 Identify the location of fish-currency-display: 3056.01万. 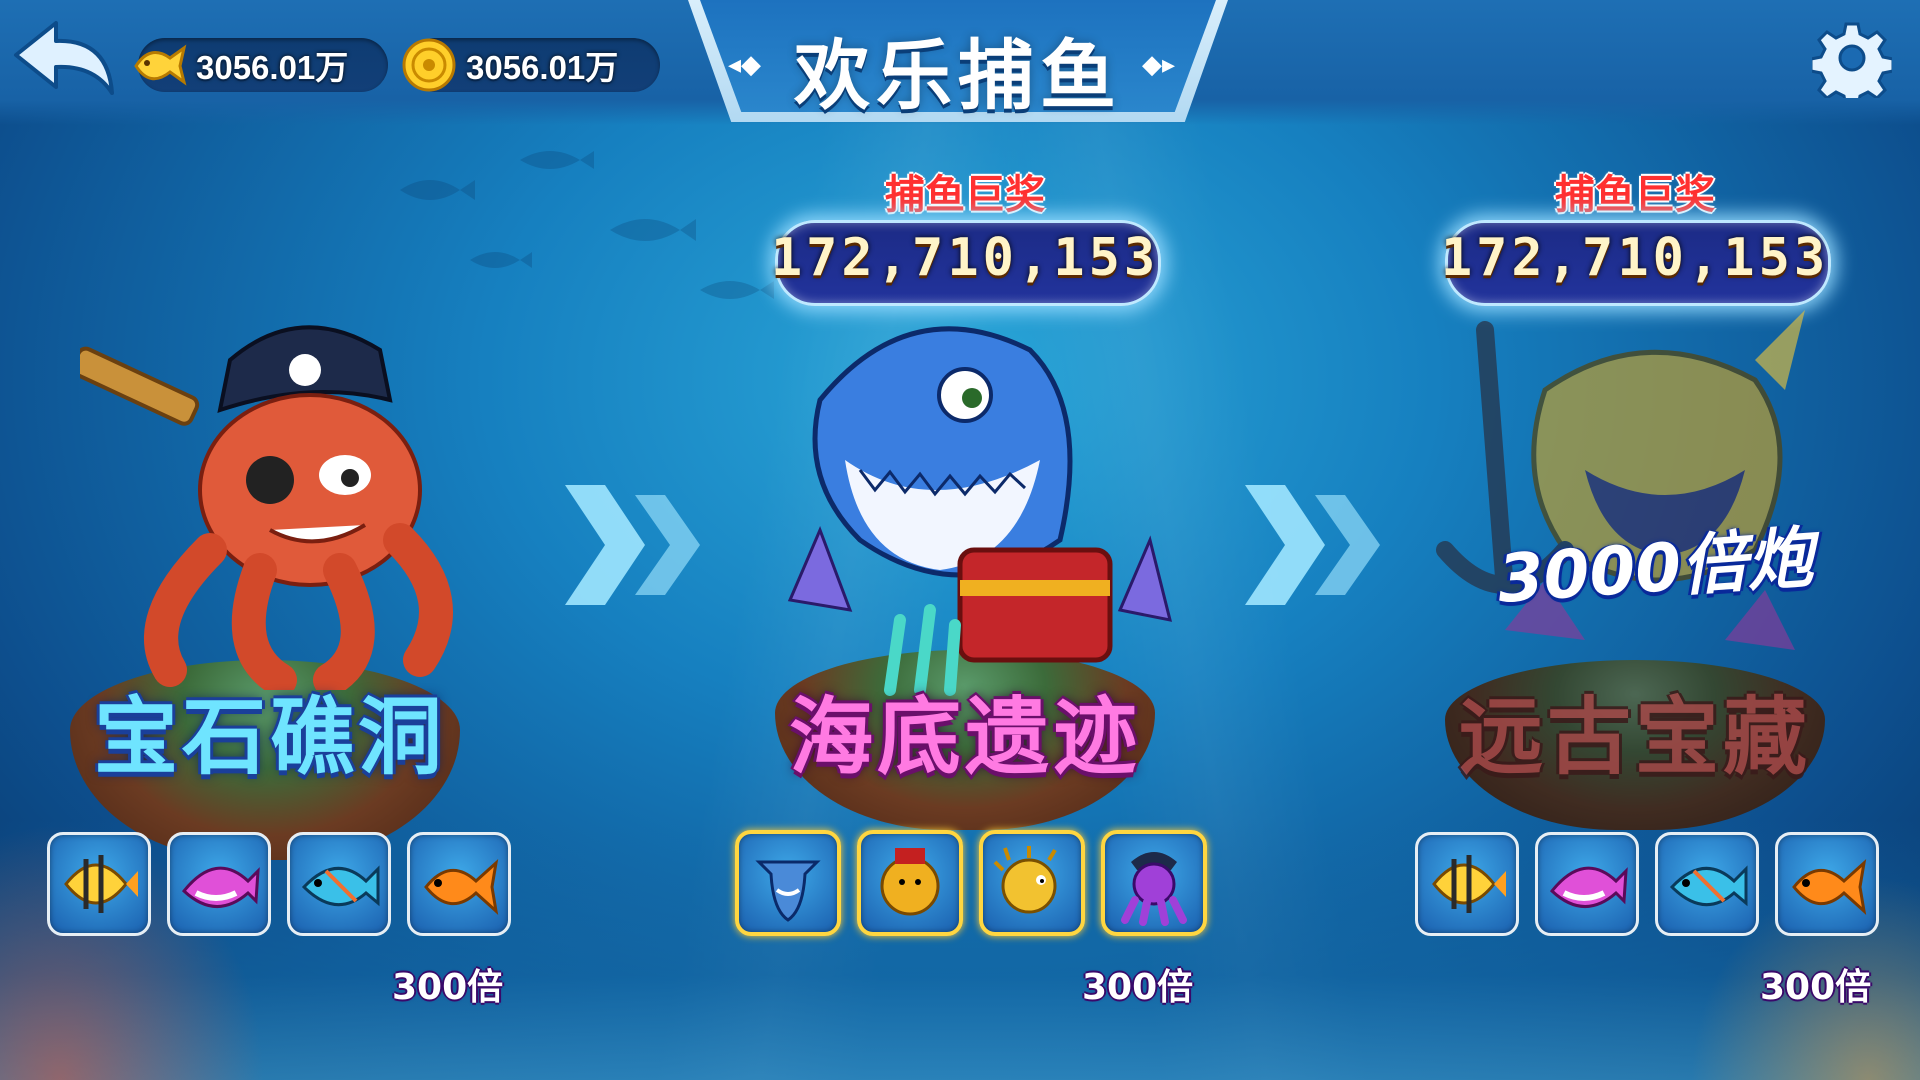
(261, 65).